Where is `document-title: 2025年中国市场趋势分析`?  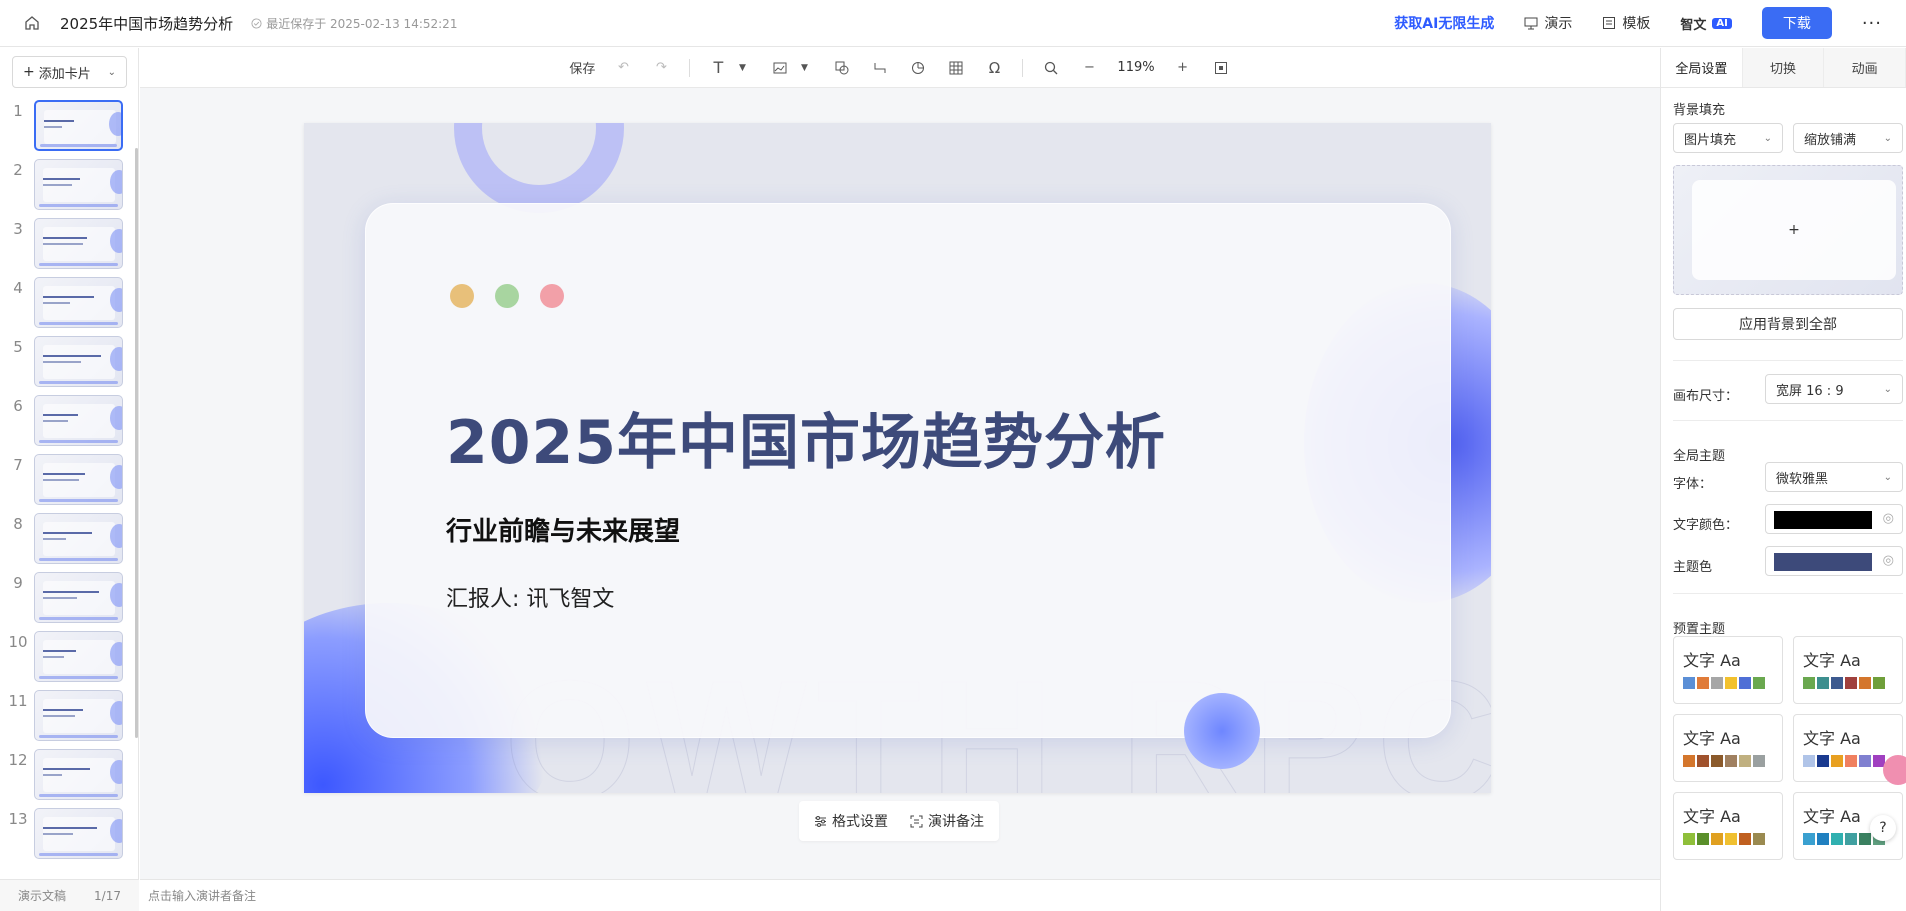
document-title: 2025年中国市场趋势分析 is located at coordinates (146, 23).